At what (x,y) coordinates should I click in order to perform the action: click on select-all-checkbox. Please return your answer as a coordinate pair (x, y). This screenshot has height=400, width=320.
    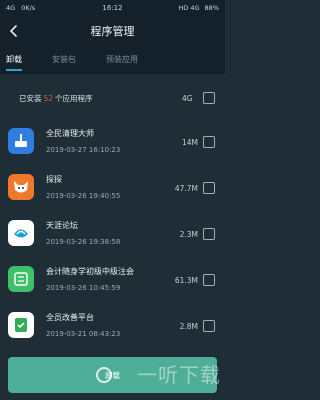
    Looking at the image, I should click on (209, 98).